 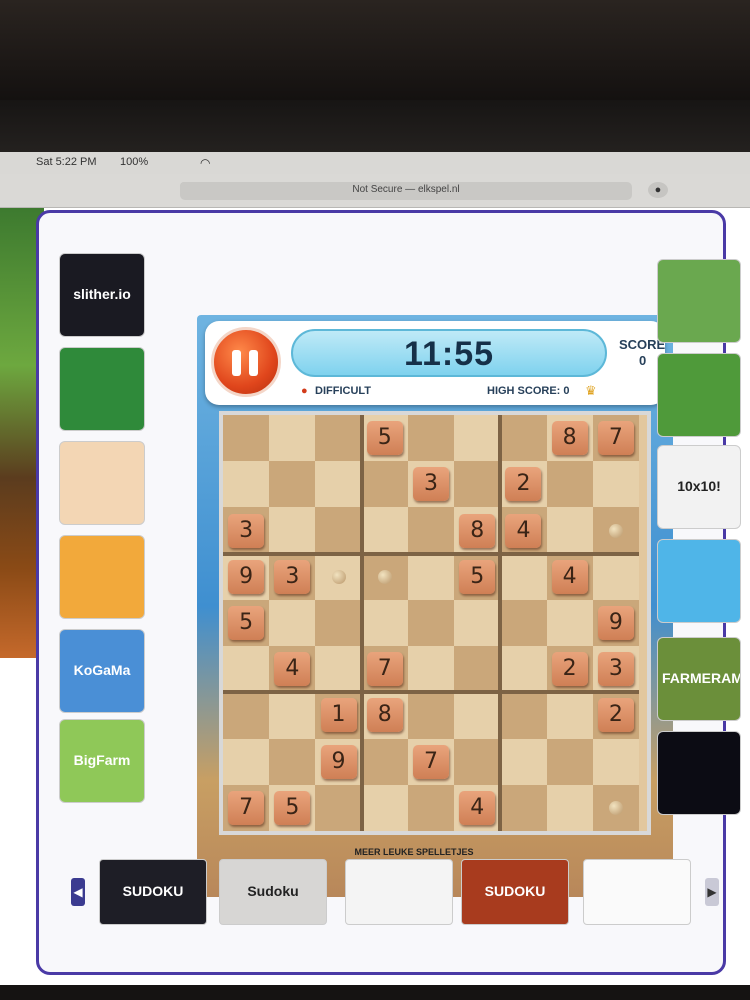 What do you see at coordinates (102, 577) in the screenshot?
I see `left-game-cartoon-cat-thumbnail` at bounding box center [102, 577].